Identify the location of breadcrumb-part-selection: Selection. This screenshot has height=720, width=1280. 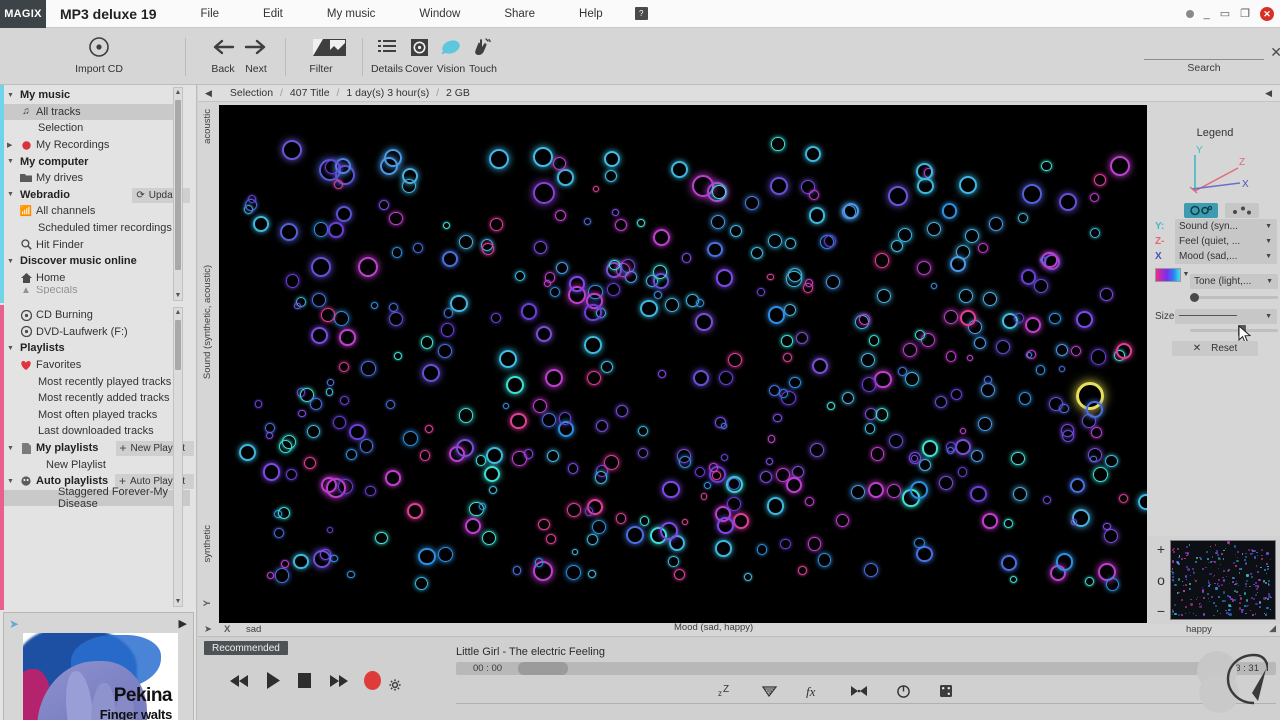
(251, 93).